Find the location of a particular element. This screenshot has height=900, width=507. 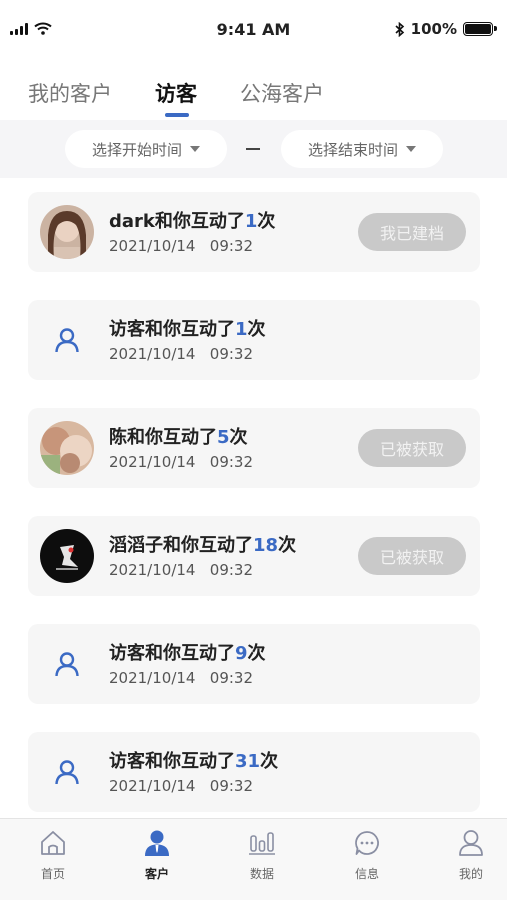

nav-label: 信息 is located at coordinates (366, 874).